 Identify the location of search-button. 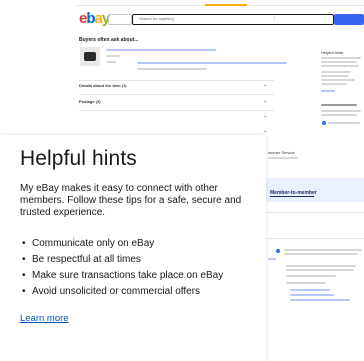
(349, 19).